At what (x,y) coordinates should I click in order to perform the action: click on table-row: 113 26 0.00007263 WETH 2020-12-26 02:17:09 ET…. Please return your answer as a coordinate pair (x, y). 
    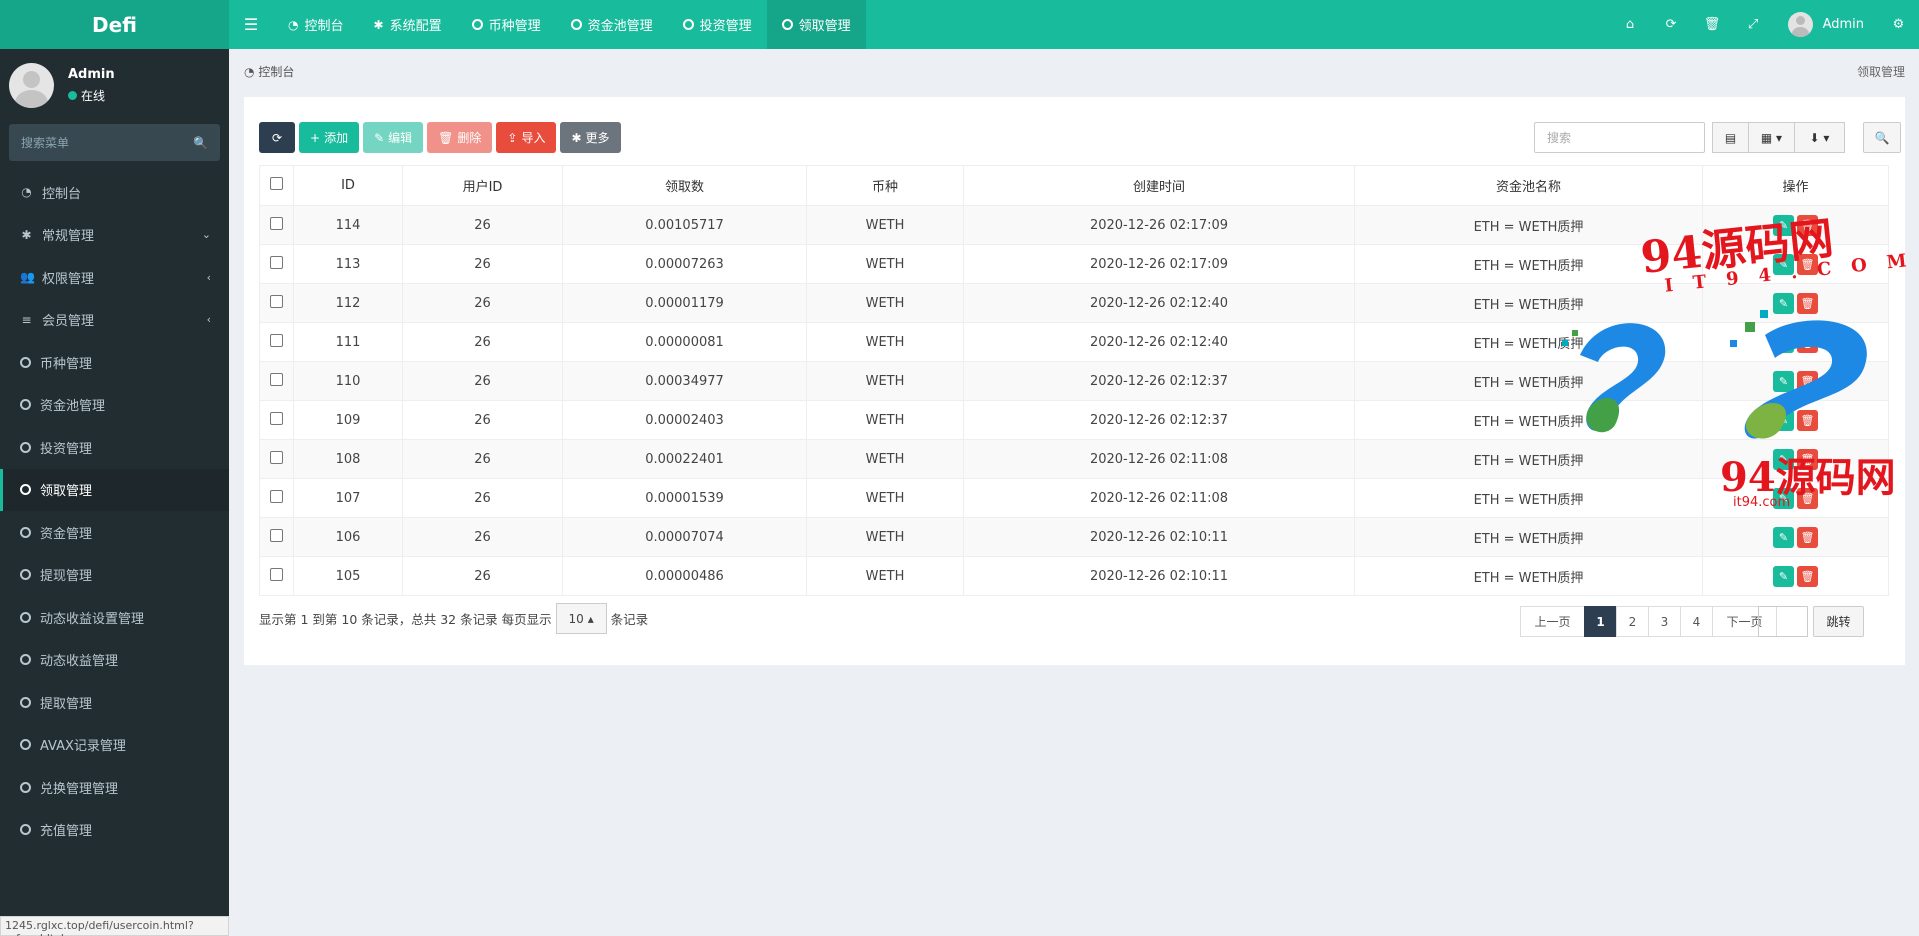
    Looking at the image, I should click on (1074, 264).